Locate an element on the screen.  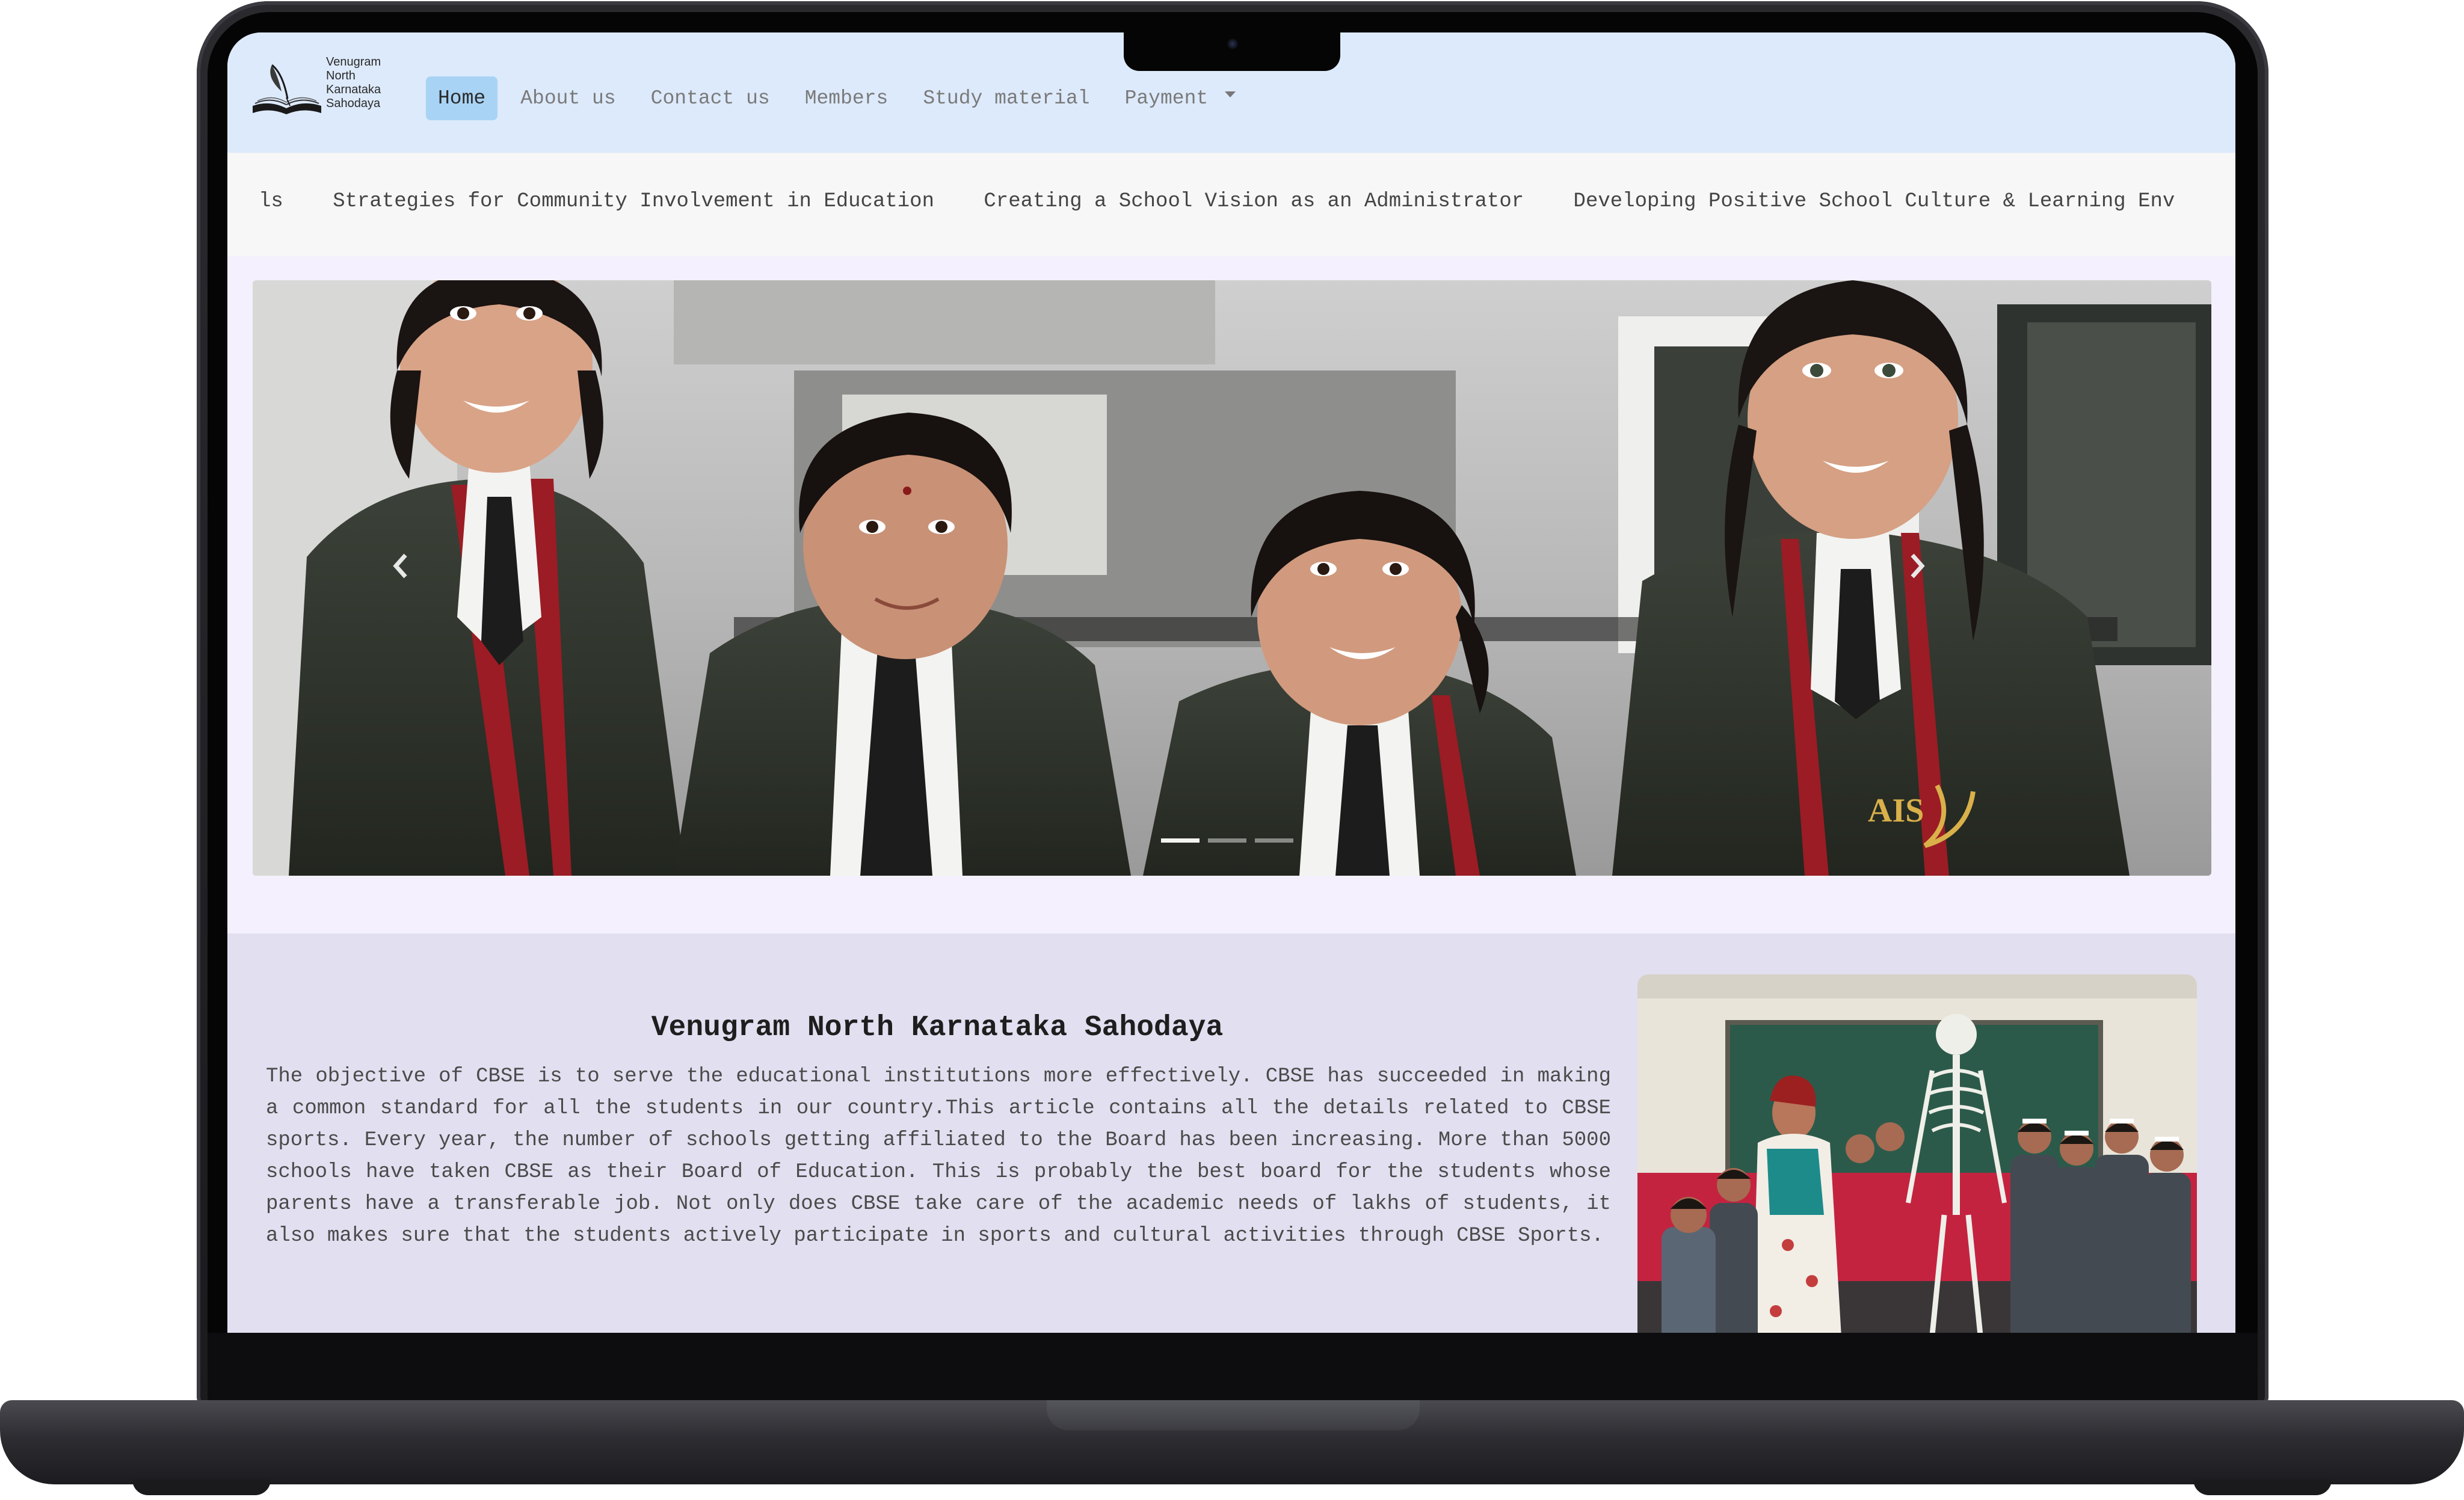
nav-payment-dropdown: Payment is located at coordinates (1180, 98).